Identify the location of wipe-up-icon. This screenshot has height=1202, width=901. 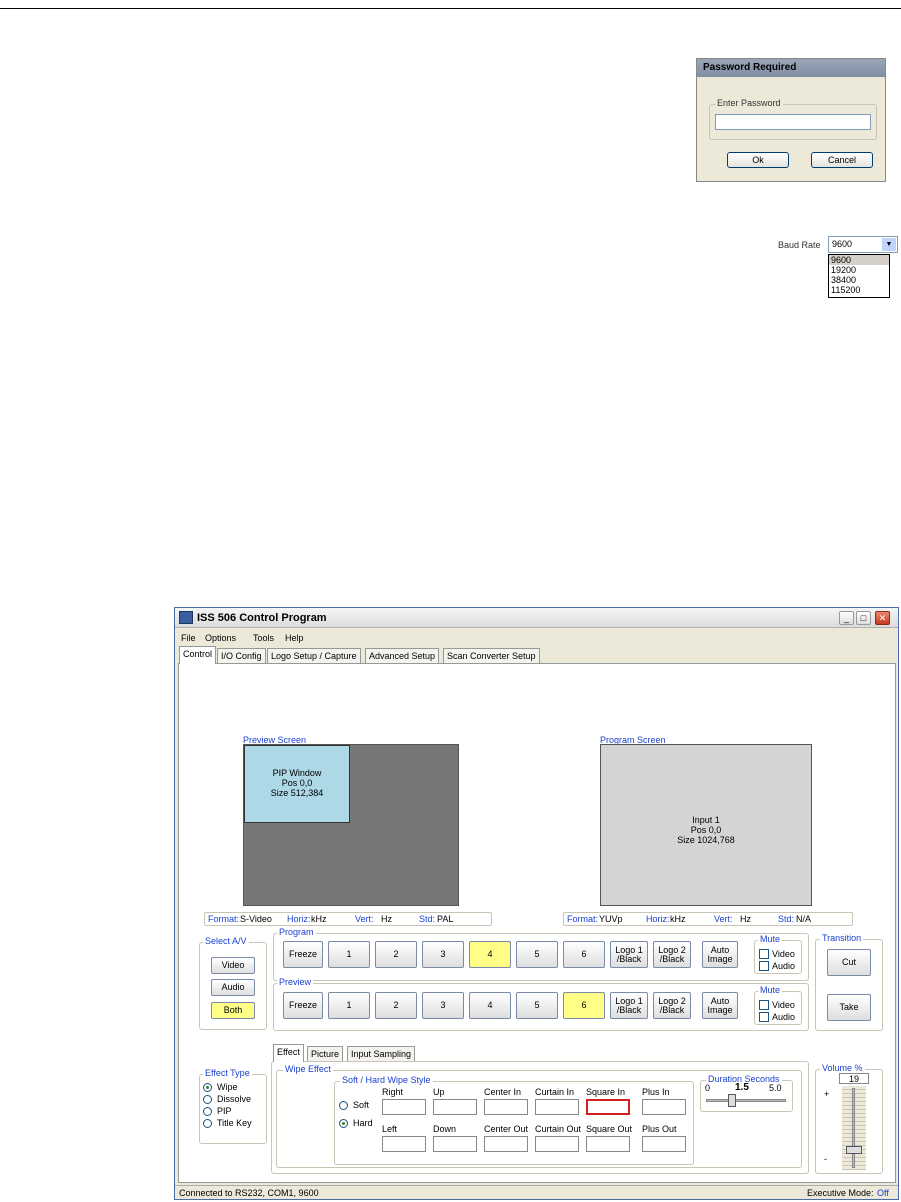
(455, 1107).